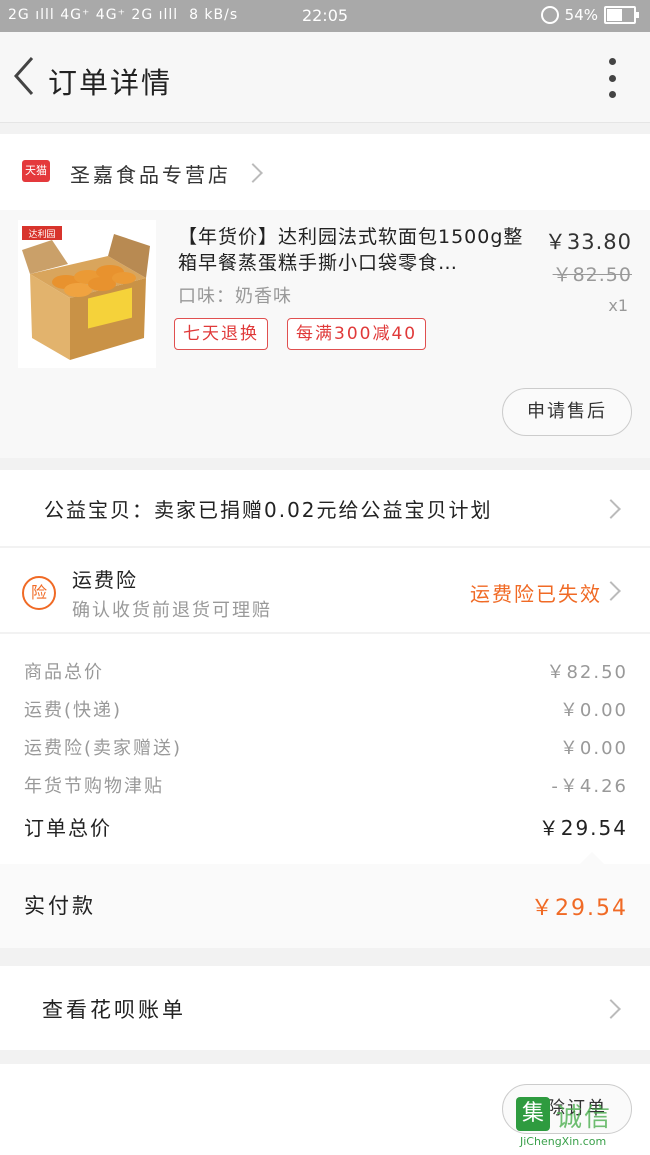  I want to click on fee-row: 年货节购物津贴 -￥4.26, so click(326, 787).